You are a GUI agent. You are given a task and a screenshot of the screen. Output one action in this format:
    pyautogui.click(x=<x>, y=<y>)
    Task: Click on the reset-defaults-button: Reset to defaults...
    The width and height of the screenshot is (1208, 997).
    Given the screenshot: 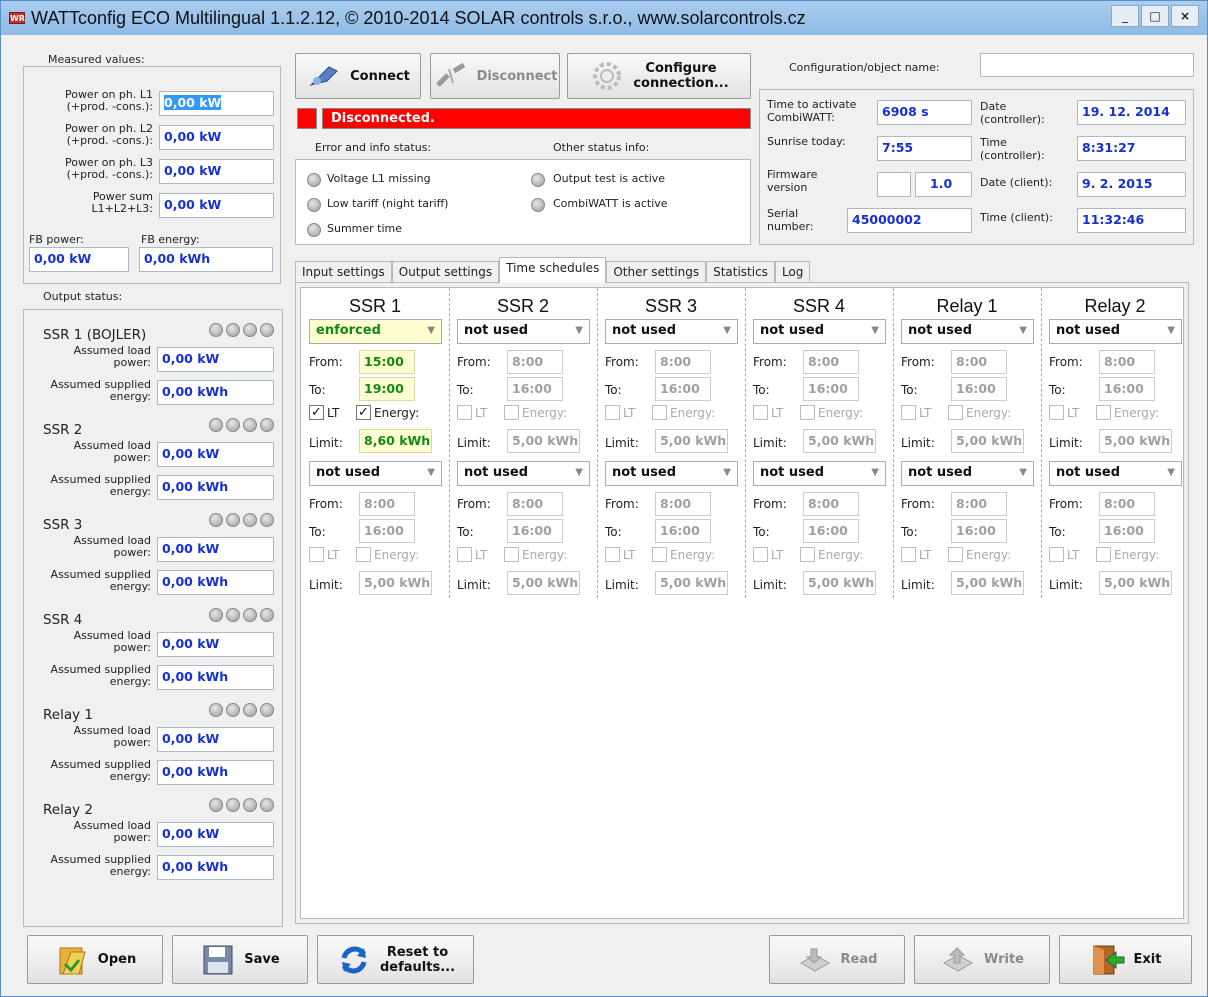 What is the action you would take?
    pyautogui.click(x=395, y=959)
    